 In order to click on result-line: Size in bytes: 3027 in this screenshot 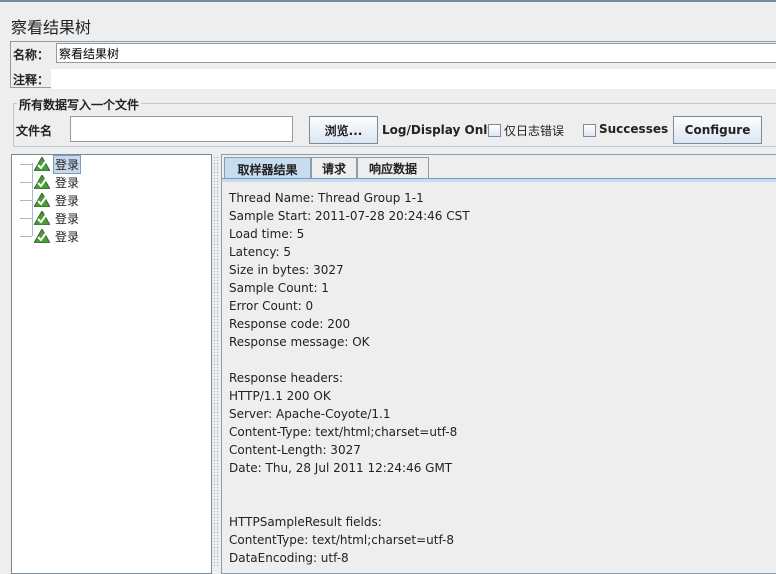, I will do `click(286, 270)`.